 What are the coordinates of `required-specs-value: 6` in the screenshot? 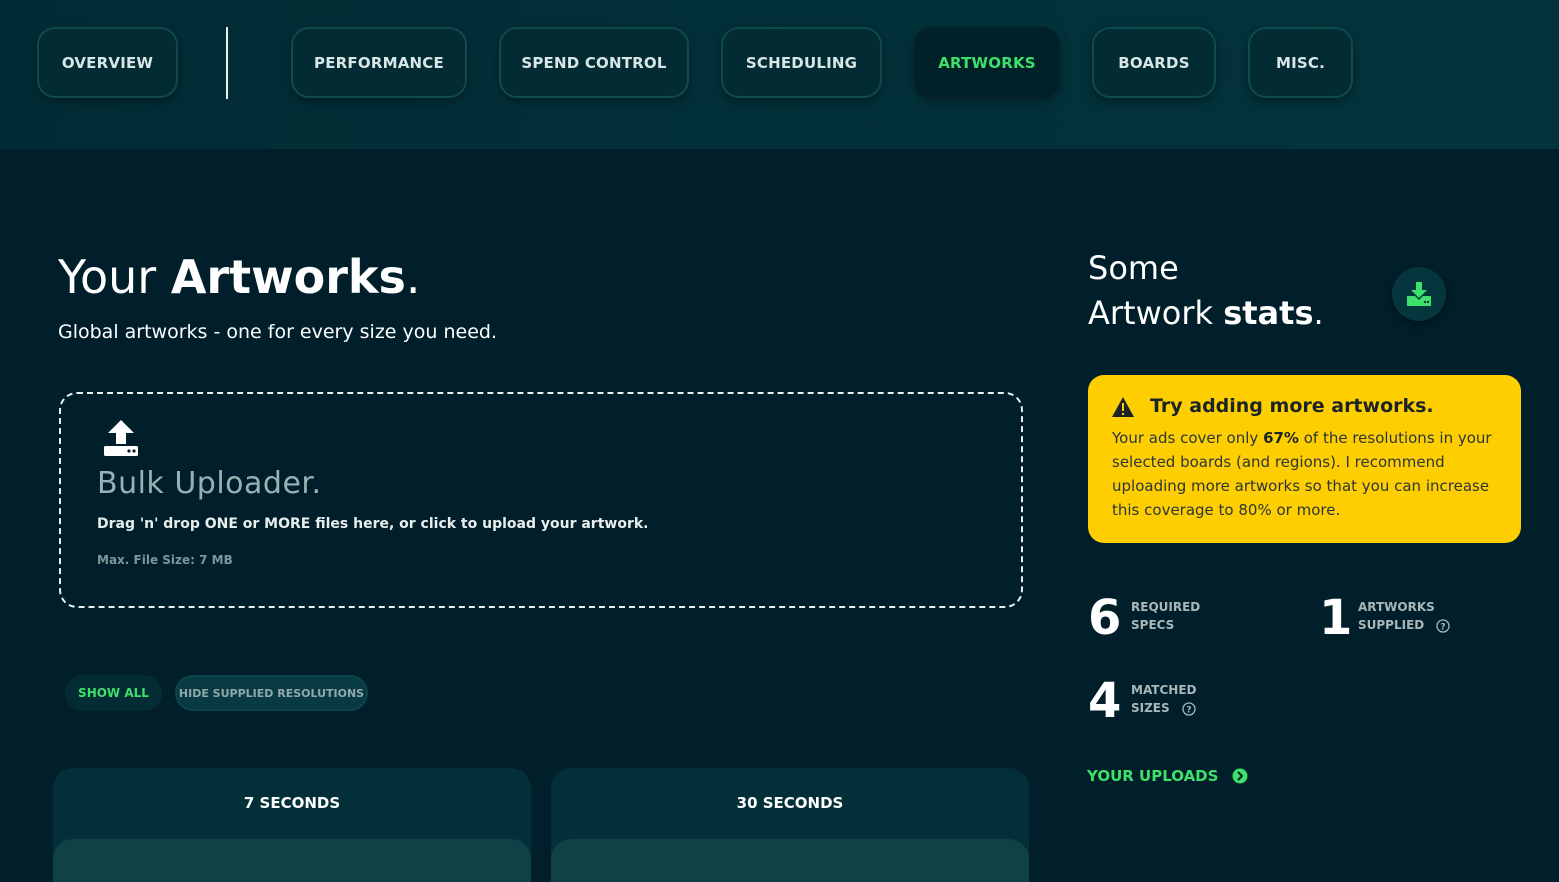 It's located at (1105, 618).